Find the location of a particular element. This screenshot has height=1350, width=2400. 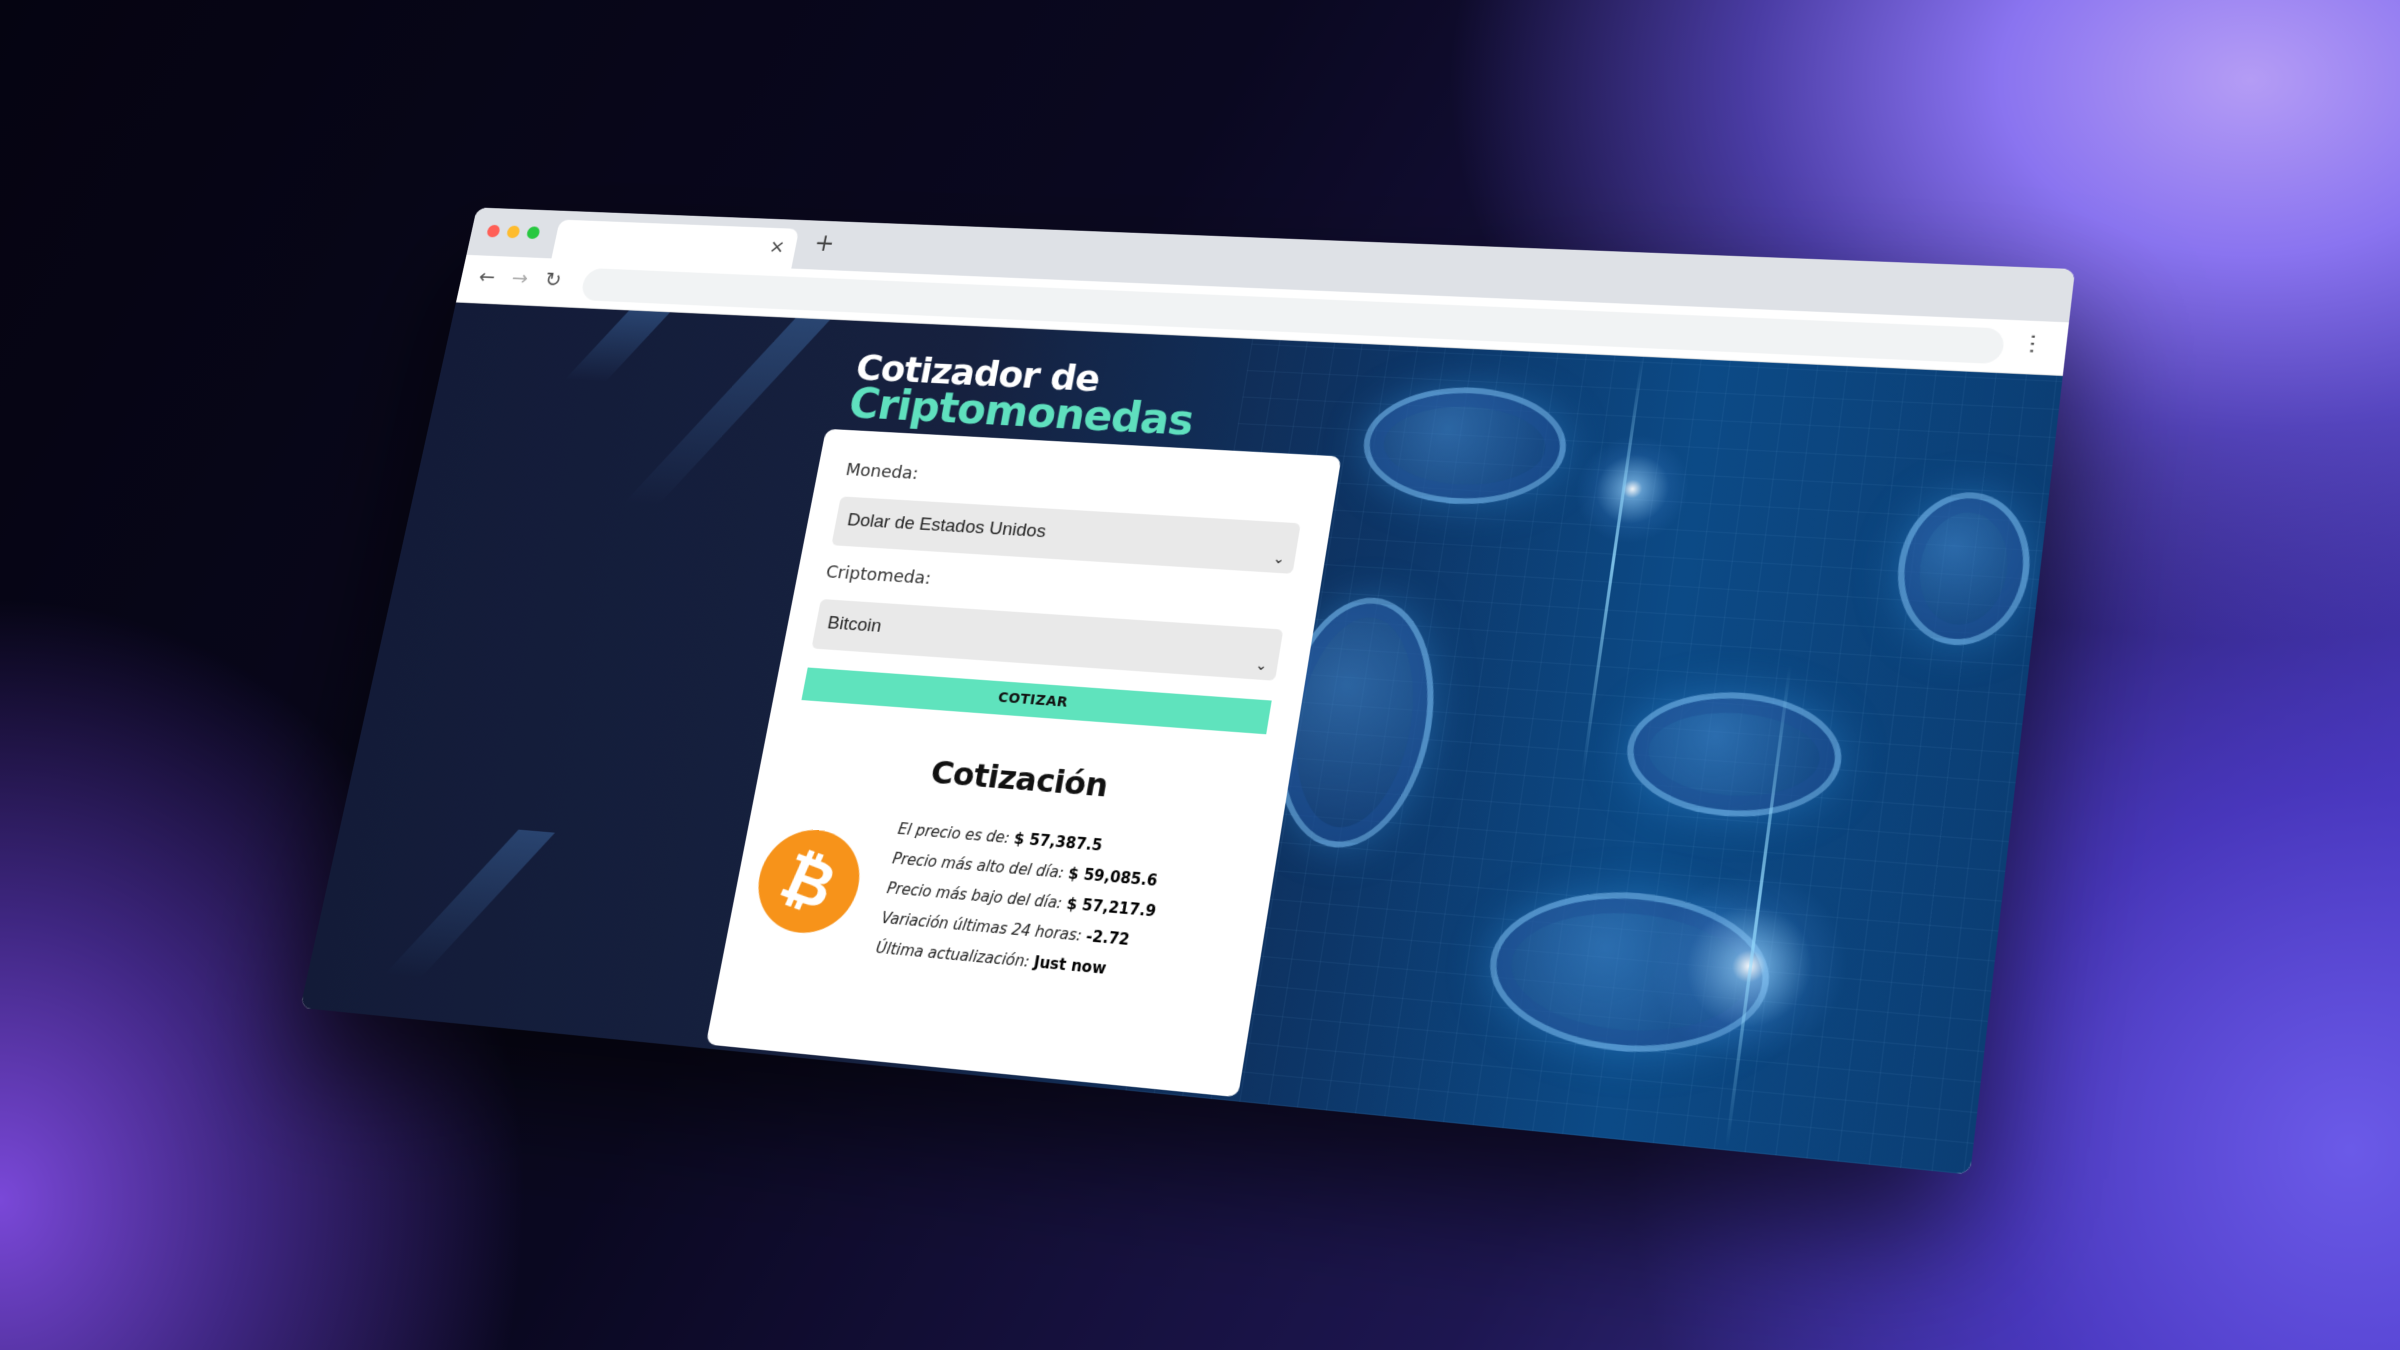

quote-heading: Cotización is located at coordinates (1019, 779).